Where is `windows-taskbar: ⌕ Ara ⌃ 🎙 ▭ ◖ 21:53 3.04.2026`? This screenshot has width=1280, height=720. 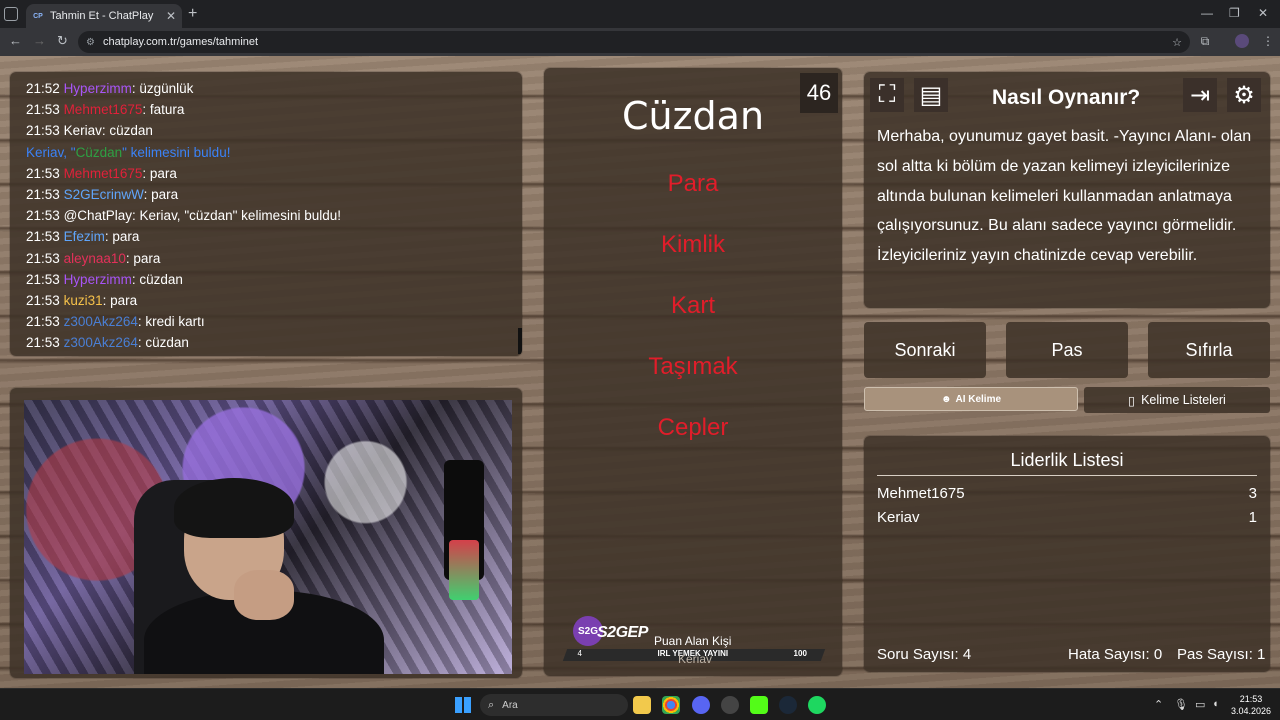
windows-taskbar: ⌕ Ara ⌃ 🎙 ▭ ◖ 21:53 3.04.2026 is located at coordinates (640, 704).